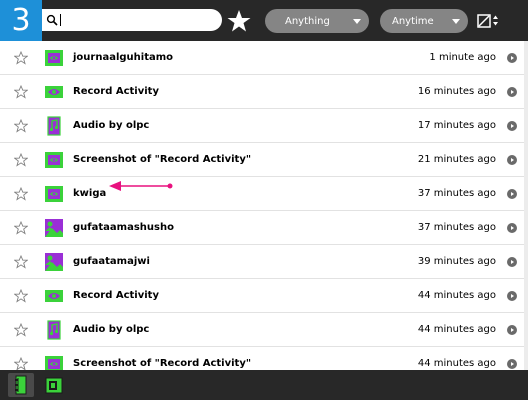 The height and width of the screenshot is (400, 528). Describe the element at coordinates (307, 21) in the screenshot. I see `what-filter-label: Anything` at that location.